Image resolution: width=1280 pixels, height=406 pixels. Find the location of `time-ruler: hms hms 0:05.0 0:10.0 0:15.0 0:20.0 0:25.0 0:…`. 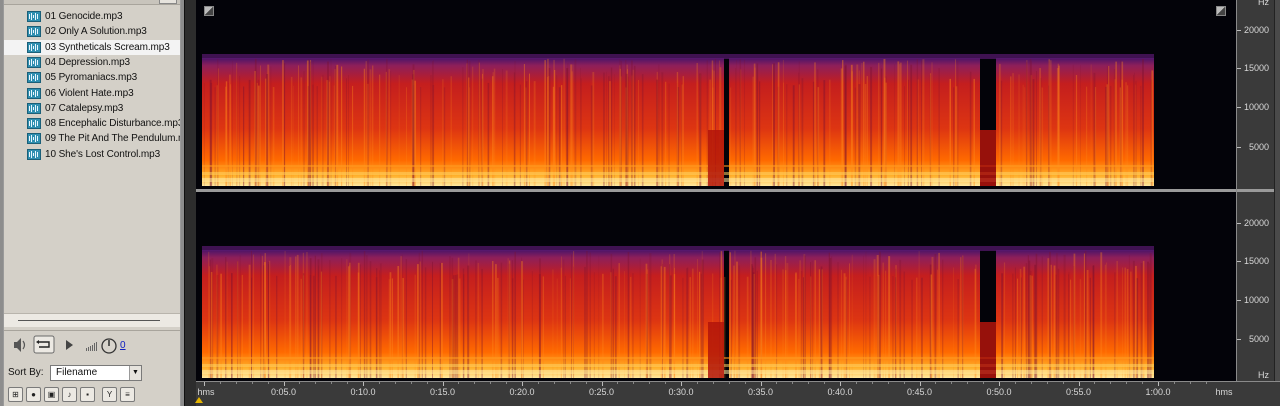

time-ruler: hms hms 0:05.0 0:10.0 0:15.0 0:20.0 0:25.0 0:… is located at coordinates (738, 393).